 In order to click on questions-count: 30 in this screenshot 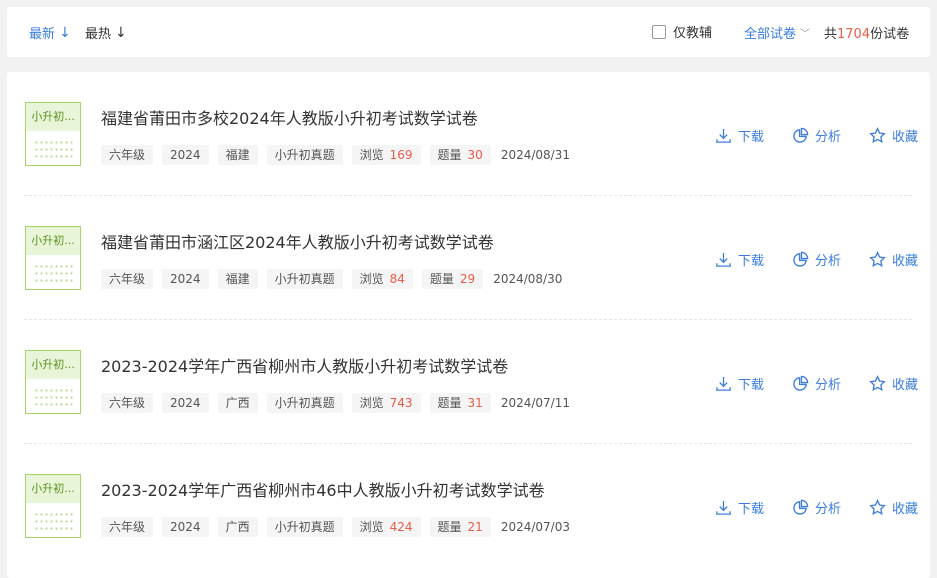, I will do `click(475, 155)`.